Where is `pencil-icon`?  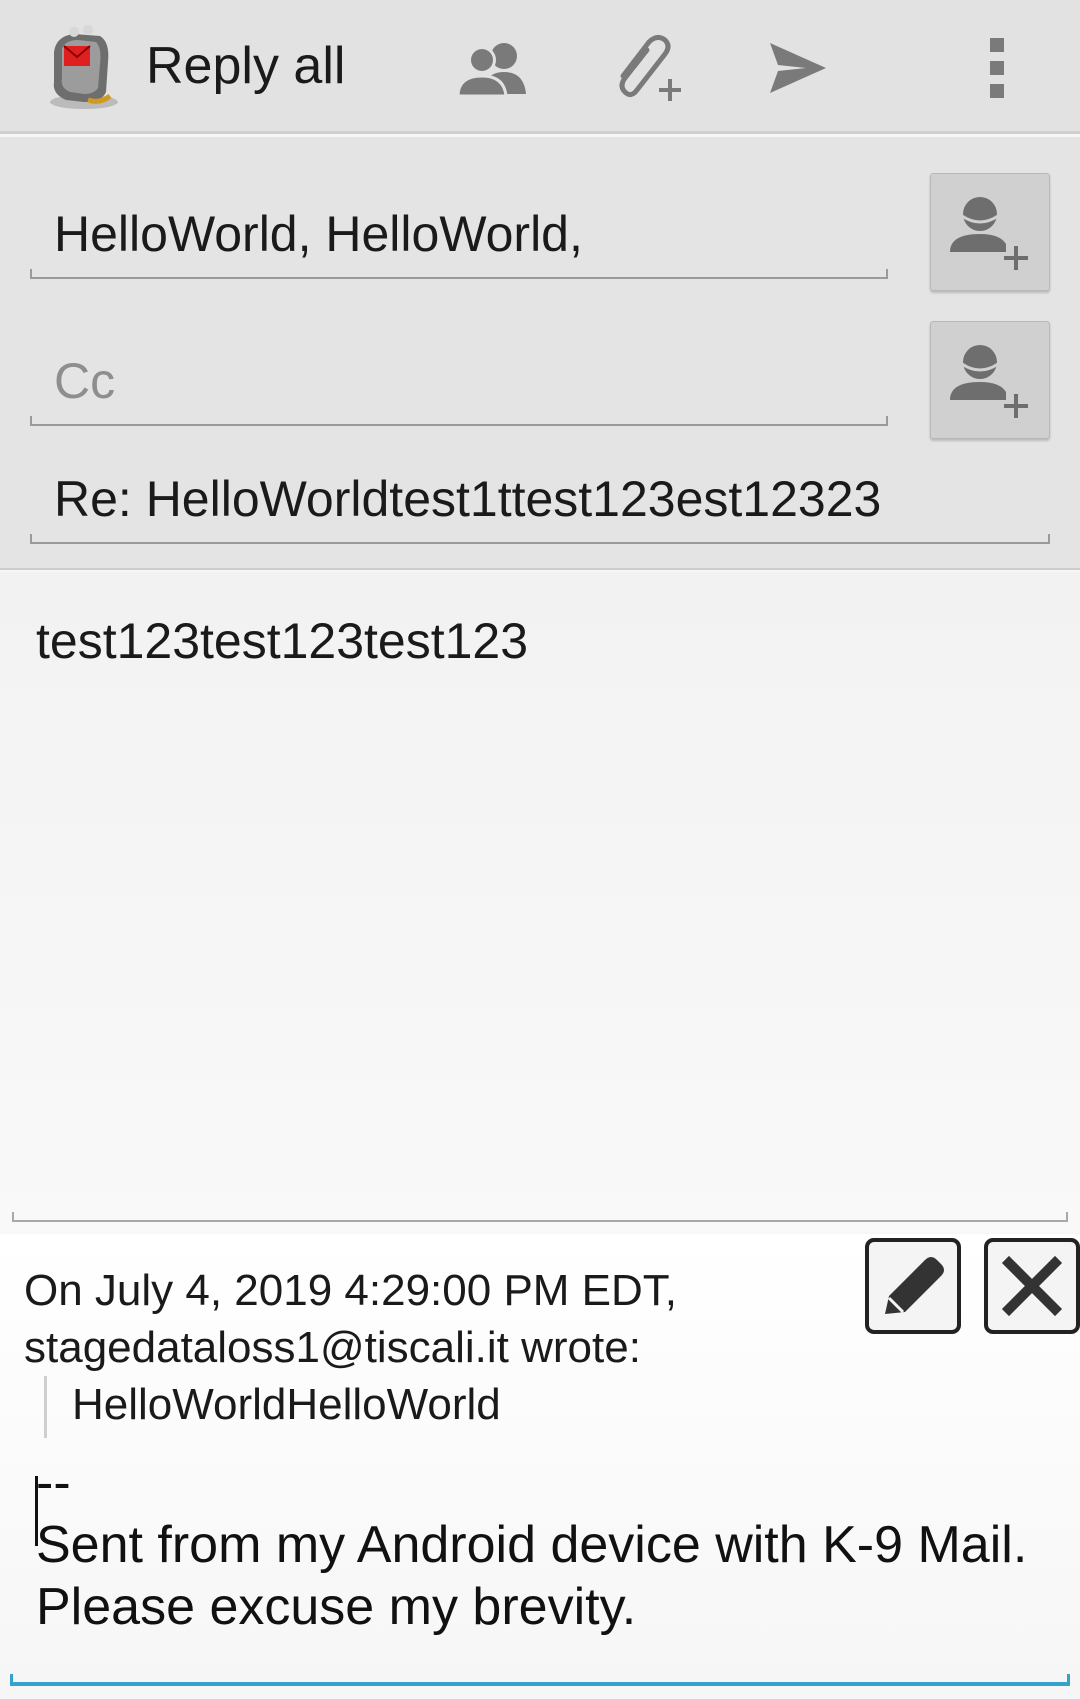 pencil-icon is located at coordinates (914, 1285).